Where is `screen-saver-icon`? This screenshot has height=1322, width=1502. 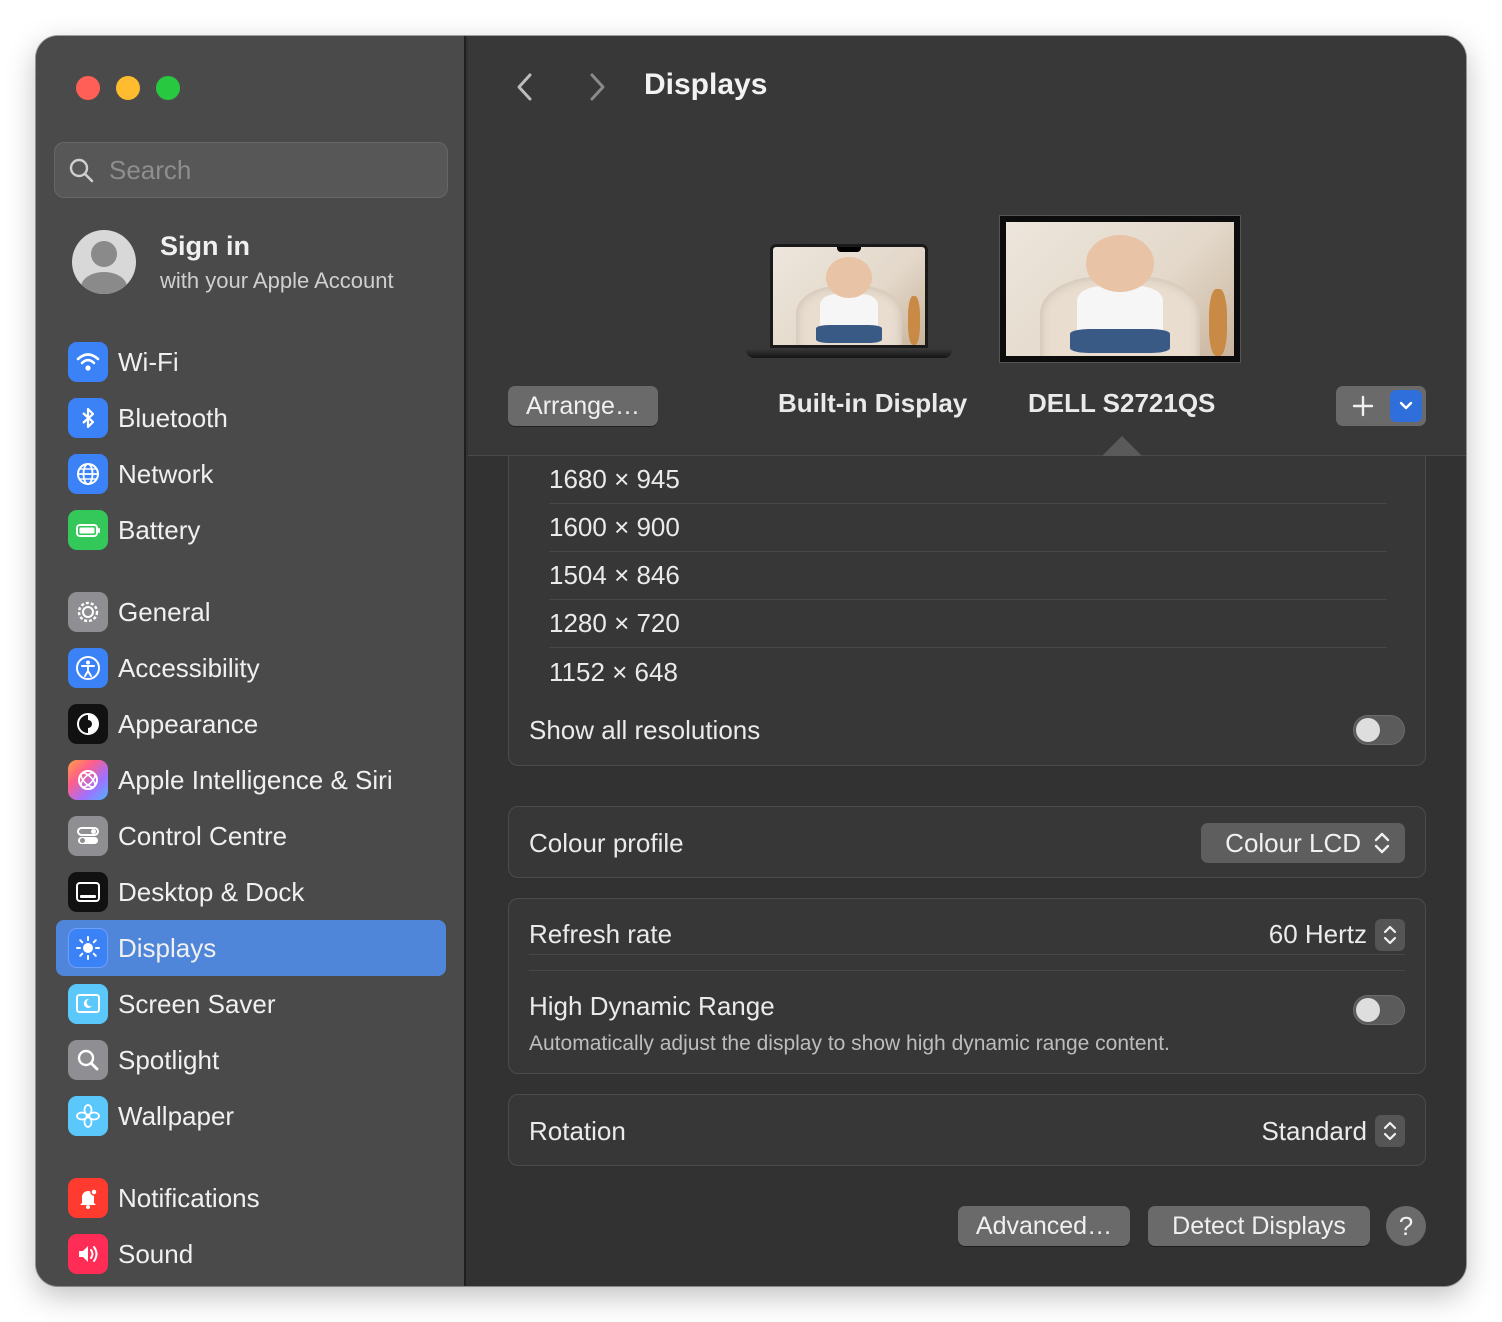
screen-saver-icon is located at coordinates (88, 1004).